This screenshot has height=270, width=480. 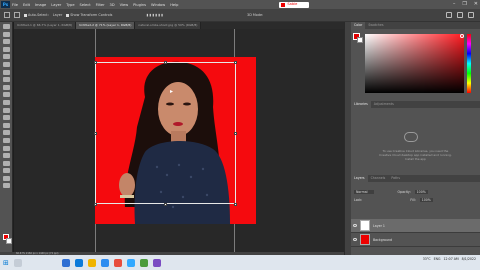 I want to click on tab-channels: Channels, so click(x=378, y=178).